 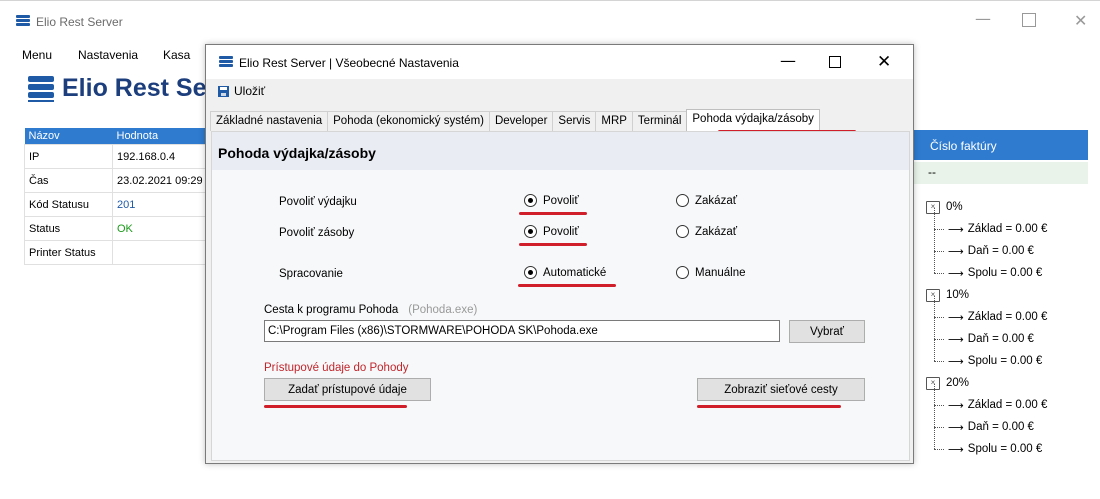 I want to click on tab-servis: Servis, so click(x=574, y=121).